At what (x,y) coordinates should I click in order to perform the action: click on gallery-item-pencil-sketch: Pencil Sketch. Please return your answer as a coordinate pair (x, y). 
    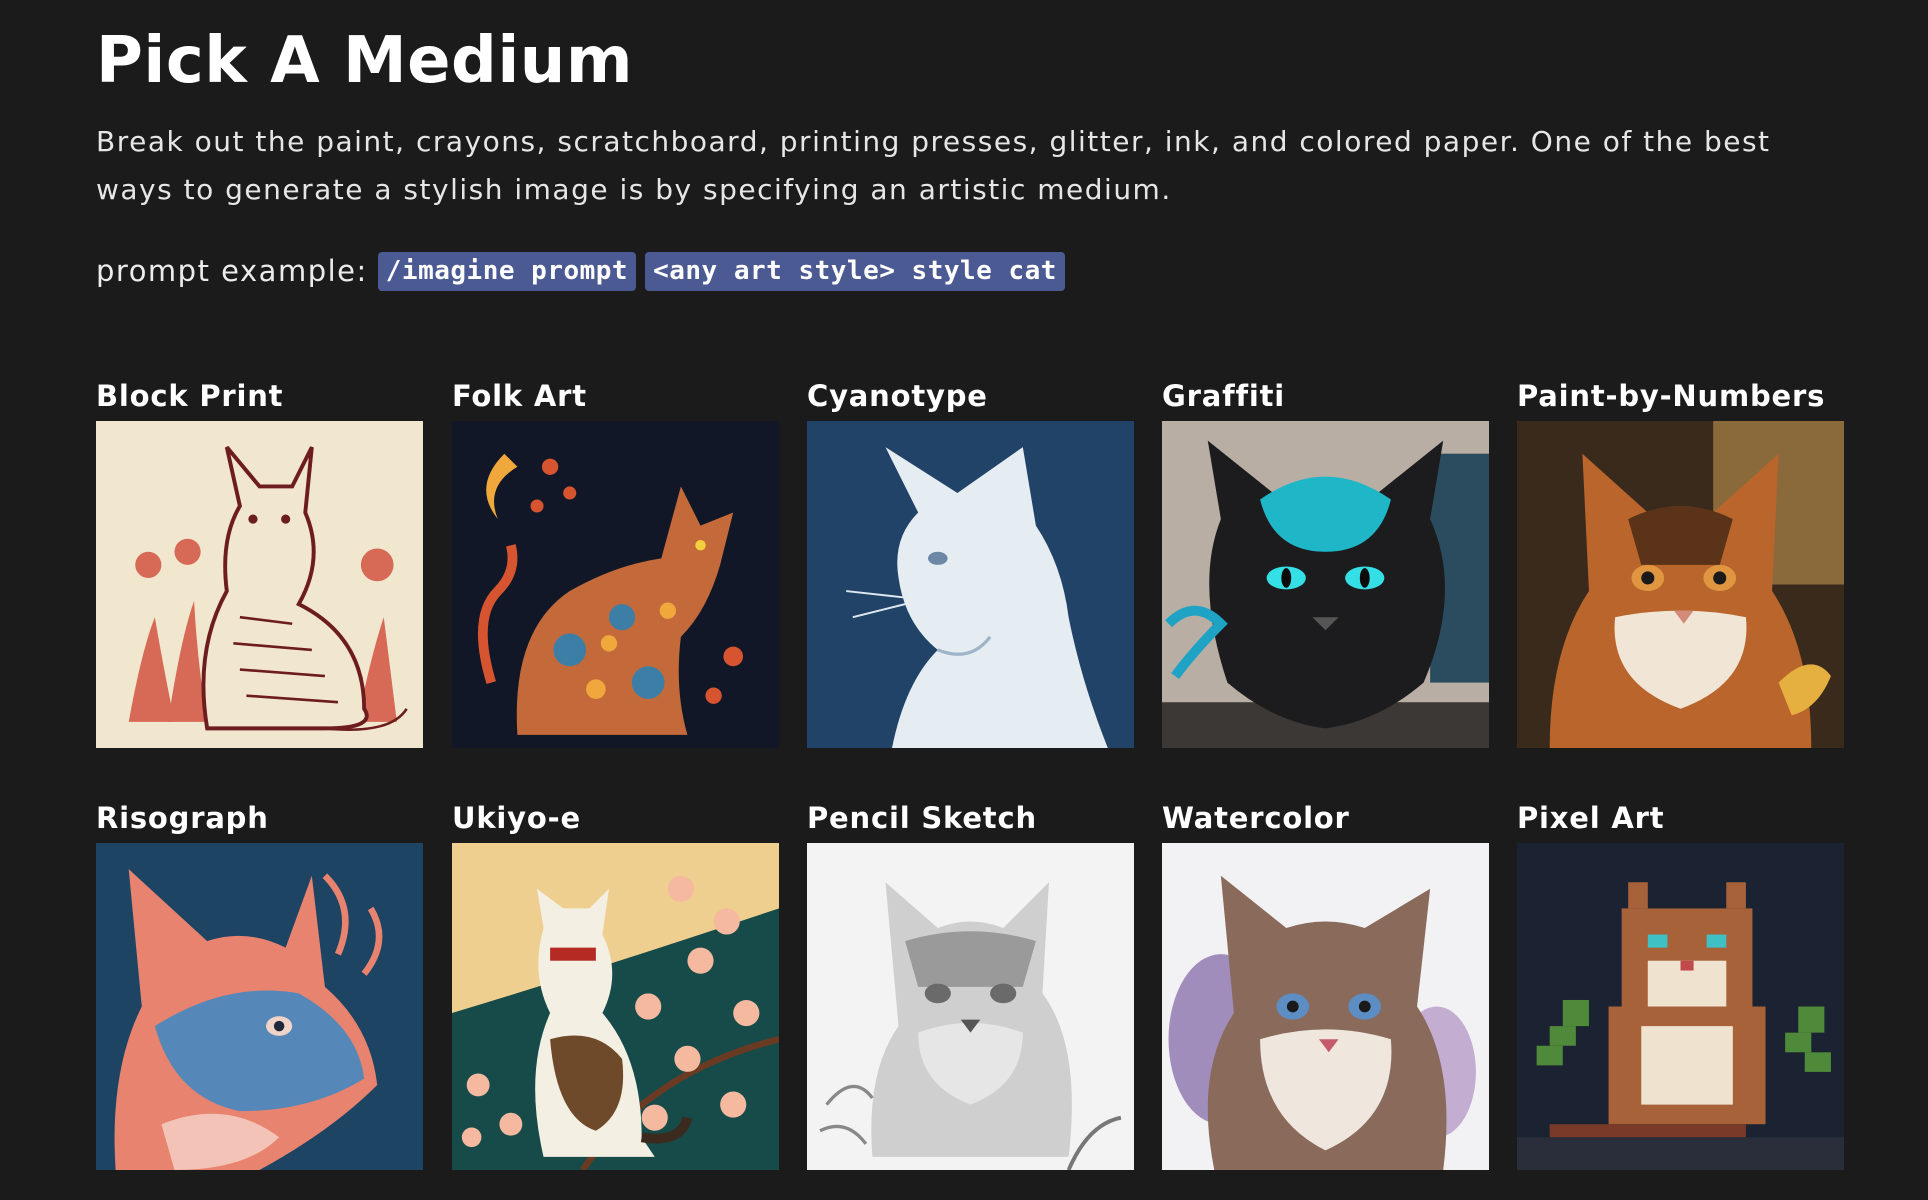
    Looking at the image, I should click on (970, 985).